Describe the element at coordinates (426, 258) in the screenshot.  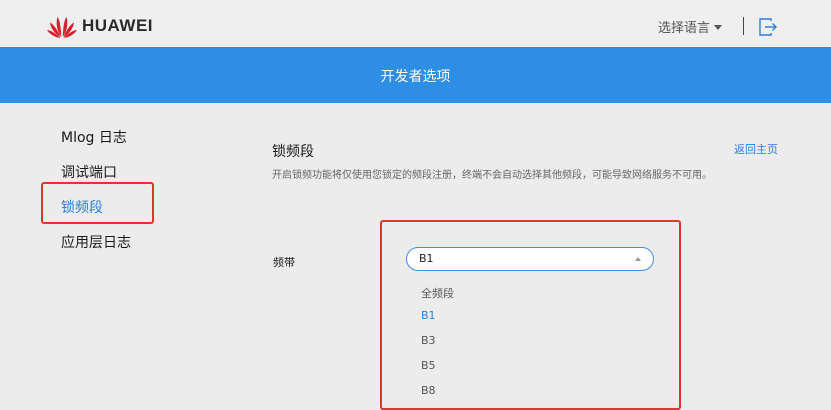
I see `band-select-value: B1` at that location.